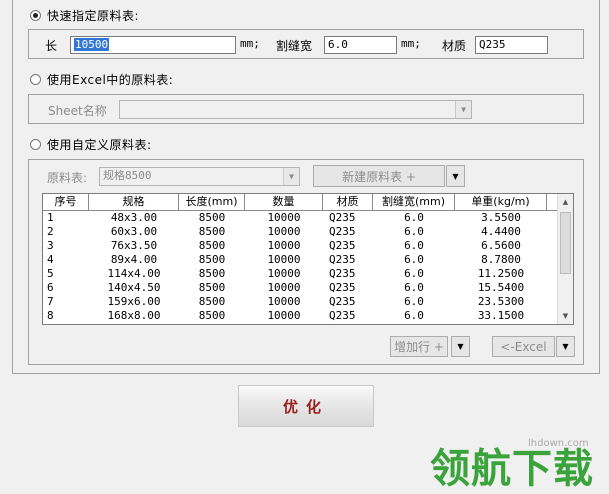 Image resolution: width=609 pixels, height=494 pixels. What do you see at coordinates (35, 15) in the screenshot?
I see `radio-quick-dot` at bounding box center [35, 15].